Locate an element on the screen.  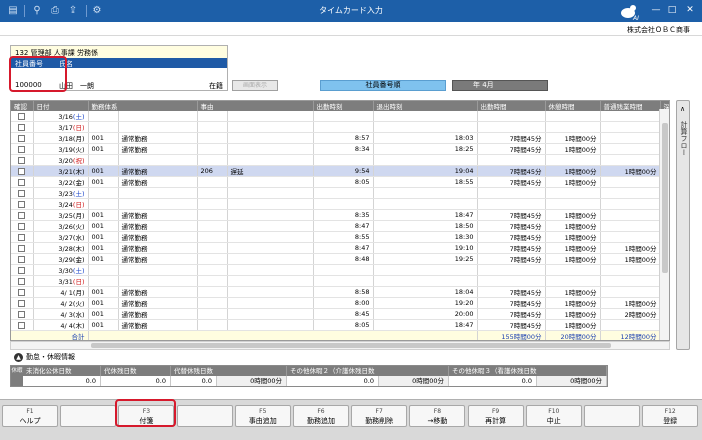
table-row: 3/27(水) 001 通常勤務 8:55 18:30 7時間45分 1時間00分 is located at coordinates (340, 237).